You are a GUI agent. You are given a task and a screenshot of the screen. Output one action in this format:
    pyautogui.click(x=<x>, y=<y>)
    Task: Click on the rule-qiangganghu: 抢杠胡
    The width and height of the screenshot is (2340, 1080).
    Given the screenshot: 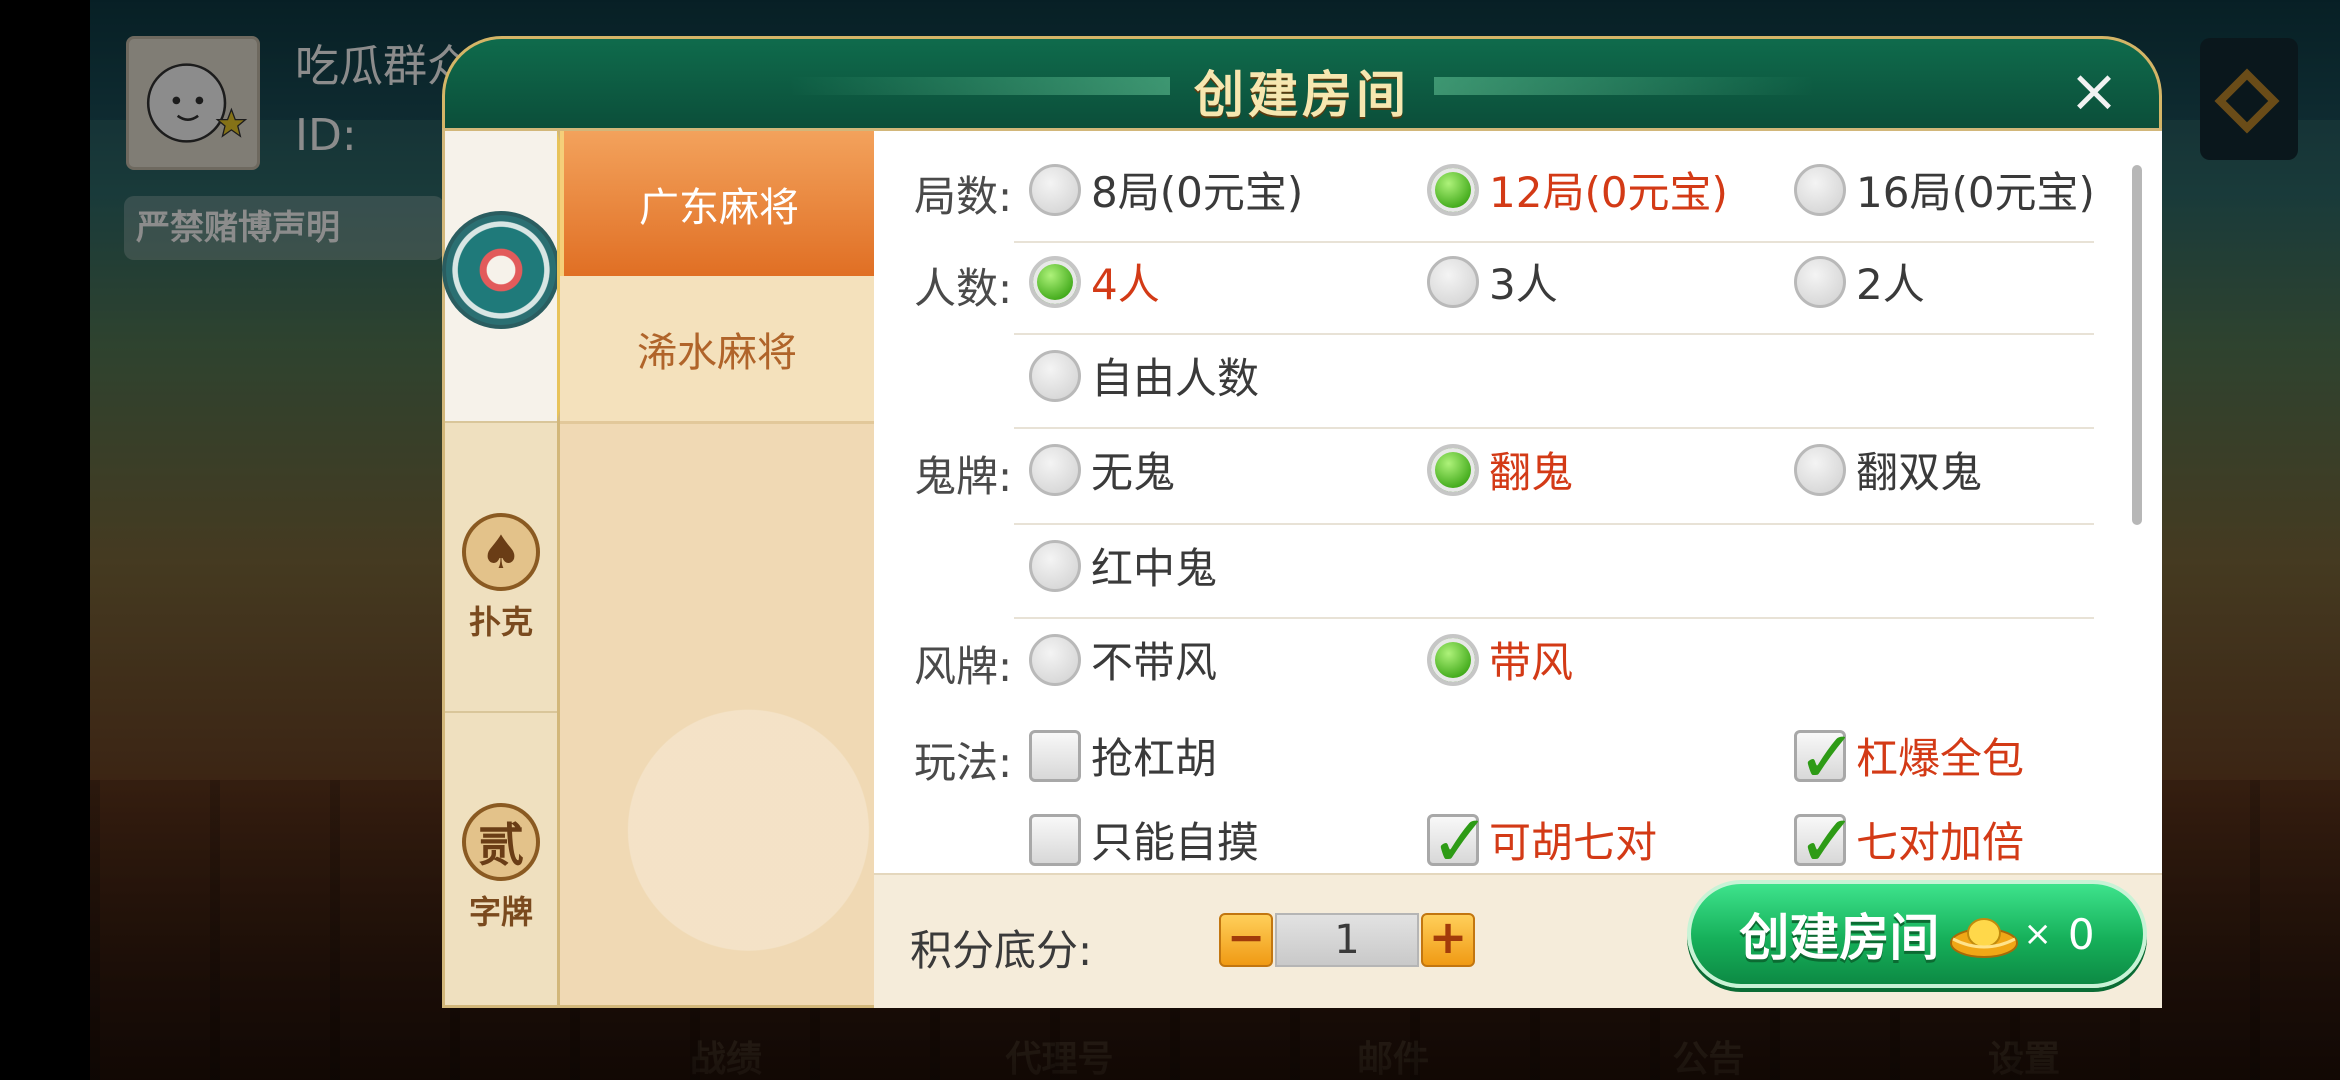 What is the action you would take?
    pyautogui.click(x=1123, y=755)
    